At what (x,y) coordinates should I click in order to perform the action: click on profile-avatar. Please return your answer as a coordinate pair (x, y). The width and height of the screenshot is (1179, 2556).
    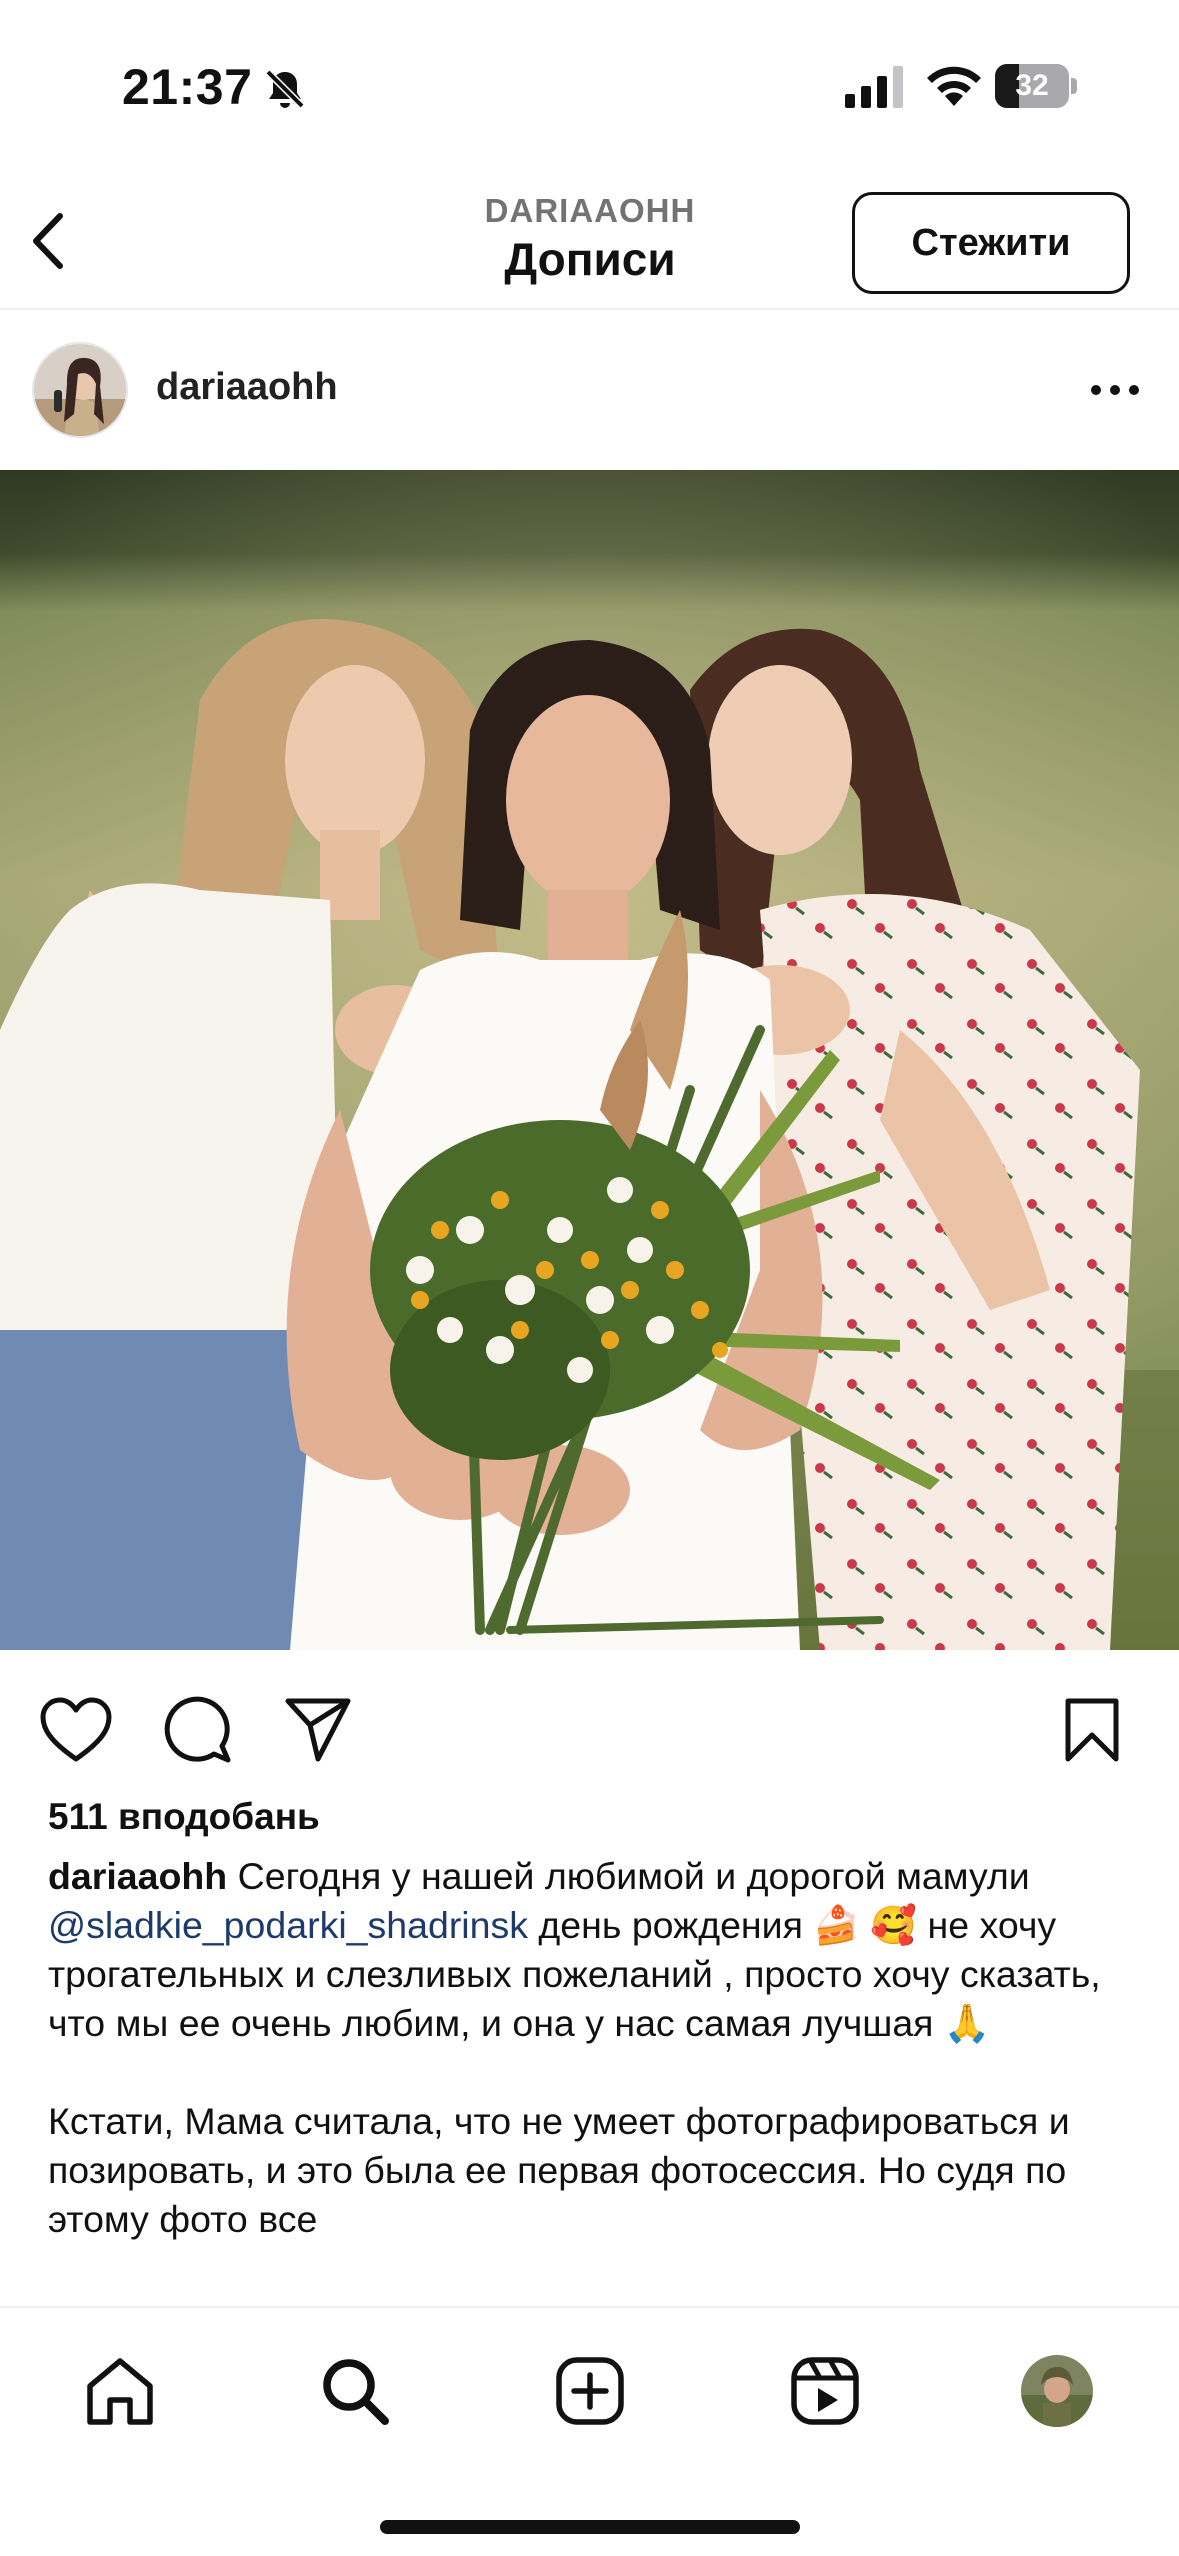
    Looking at the image, I should click on (1057, 2391).